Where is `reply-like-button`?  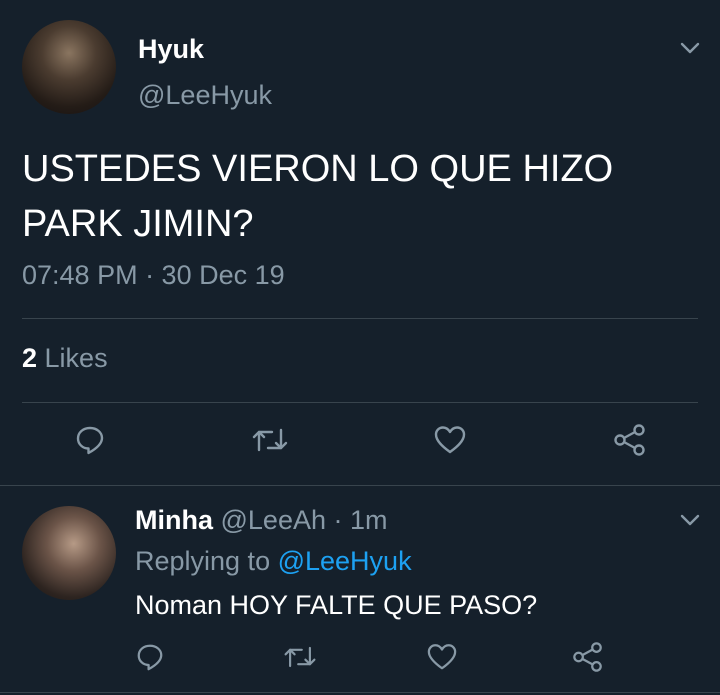 reply-like-button is located at coordinates (442, 657).